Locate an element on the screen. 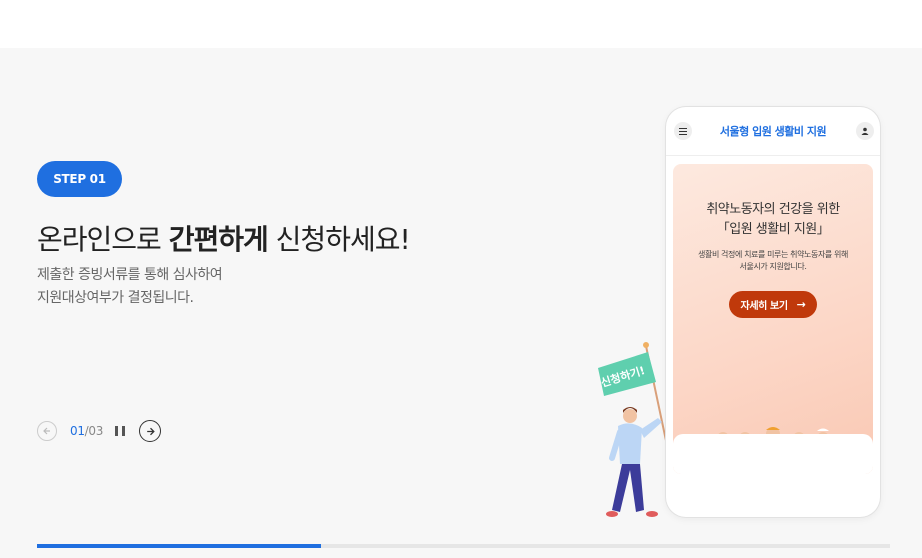 Image resolution: width=922 pixels, height=558 pixels. slide-progress-bar is located at coordinates (463, 546).